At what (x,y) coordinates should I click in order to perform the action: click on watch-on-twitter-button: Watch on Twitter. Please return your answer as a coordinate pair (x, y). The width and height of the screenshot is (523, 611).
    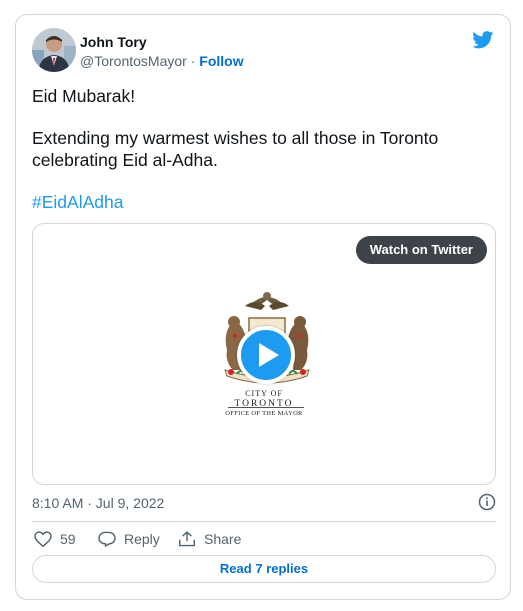
    Looking at the image, I should click on (421, 250).